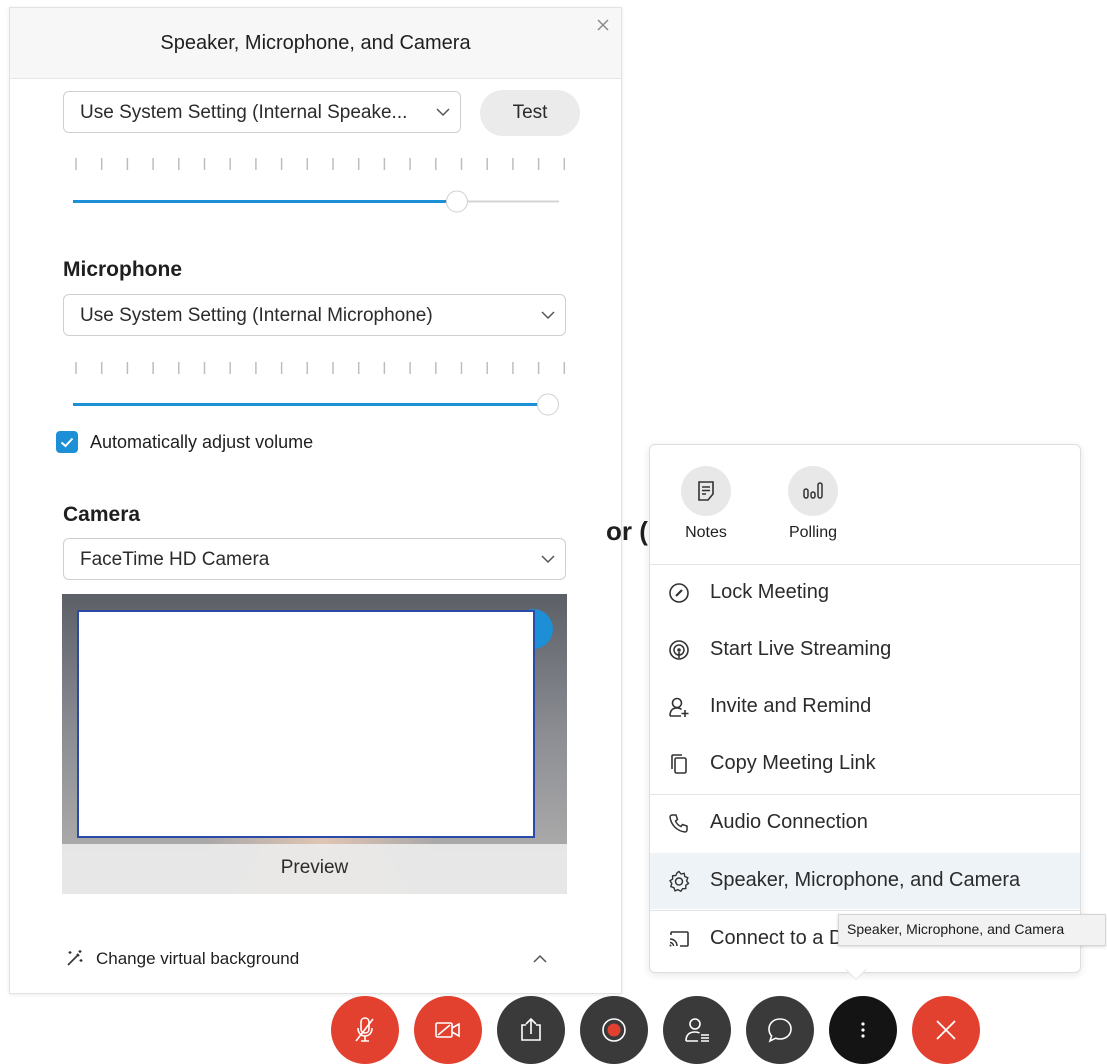 The width and height of the screenshot is (1107, 1064). Describe the element at coordinates (679, 881) in the screenshot. I see `gear-icon` at that location.